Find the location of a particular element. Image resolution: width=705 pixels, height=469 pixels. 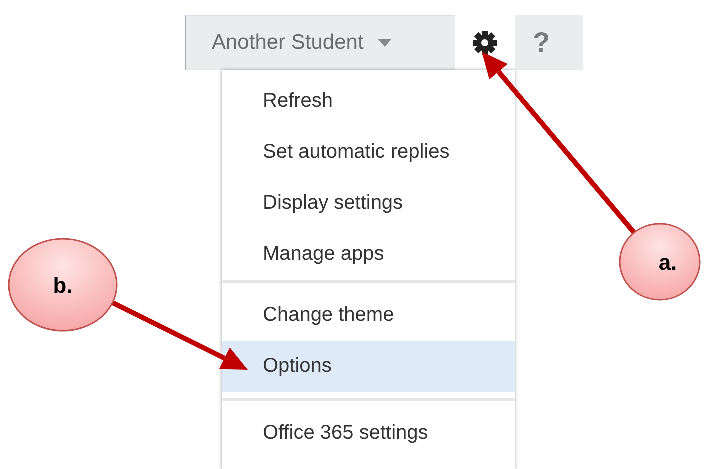

menu-item: Office 365 settings is located at coordinates (368, 433).